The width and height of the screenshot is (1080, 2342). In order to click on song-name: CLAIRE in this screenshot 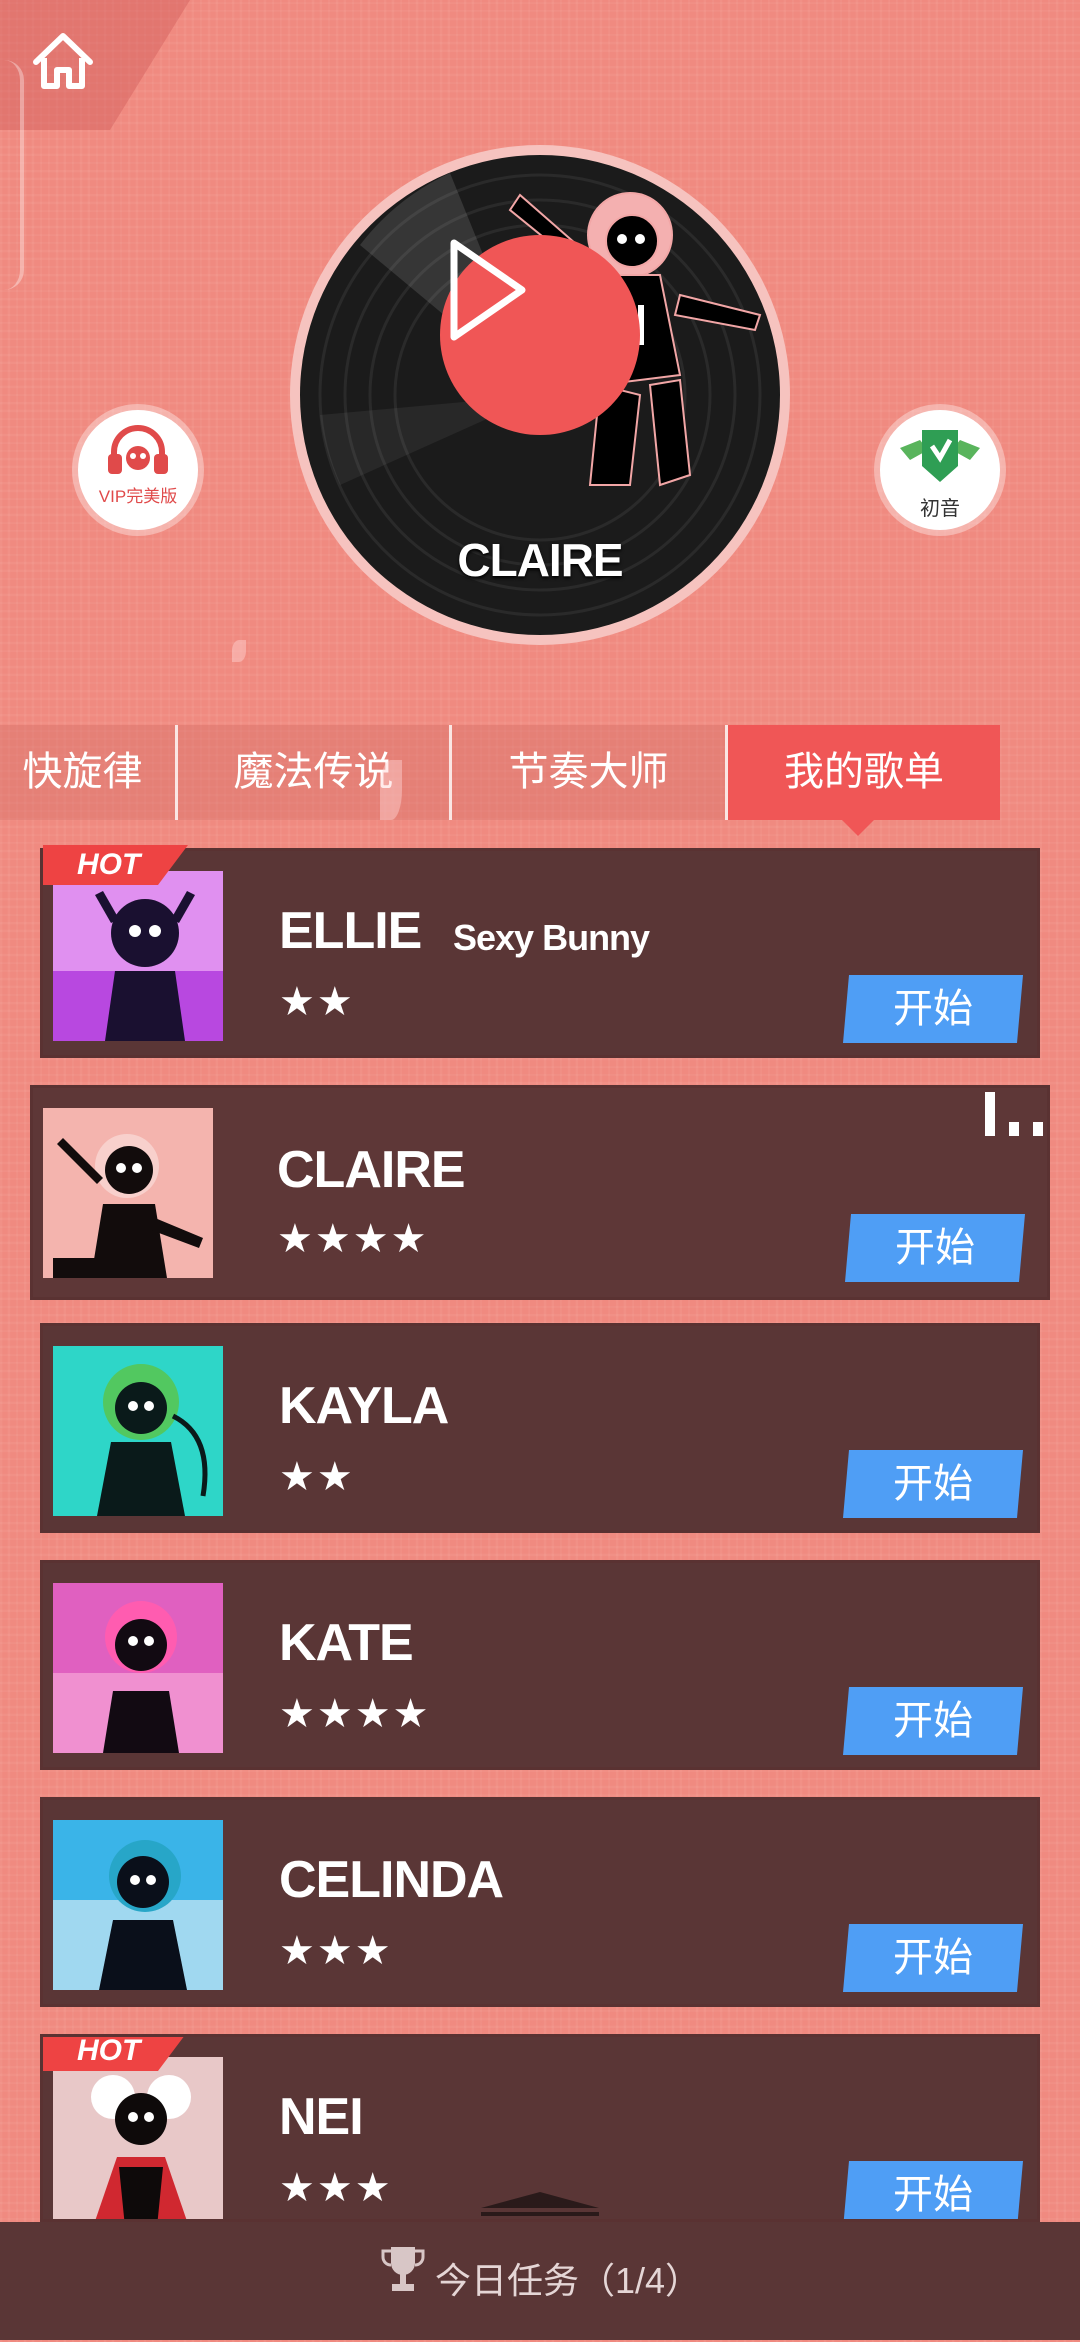, I will do `click(371, 1170)`.